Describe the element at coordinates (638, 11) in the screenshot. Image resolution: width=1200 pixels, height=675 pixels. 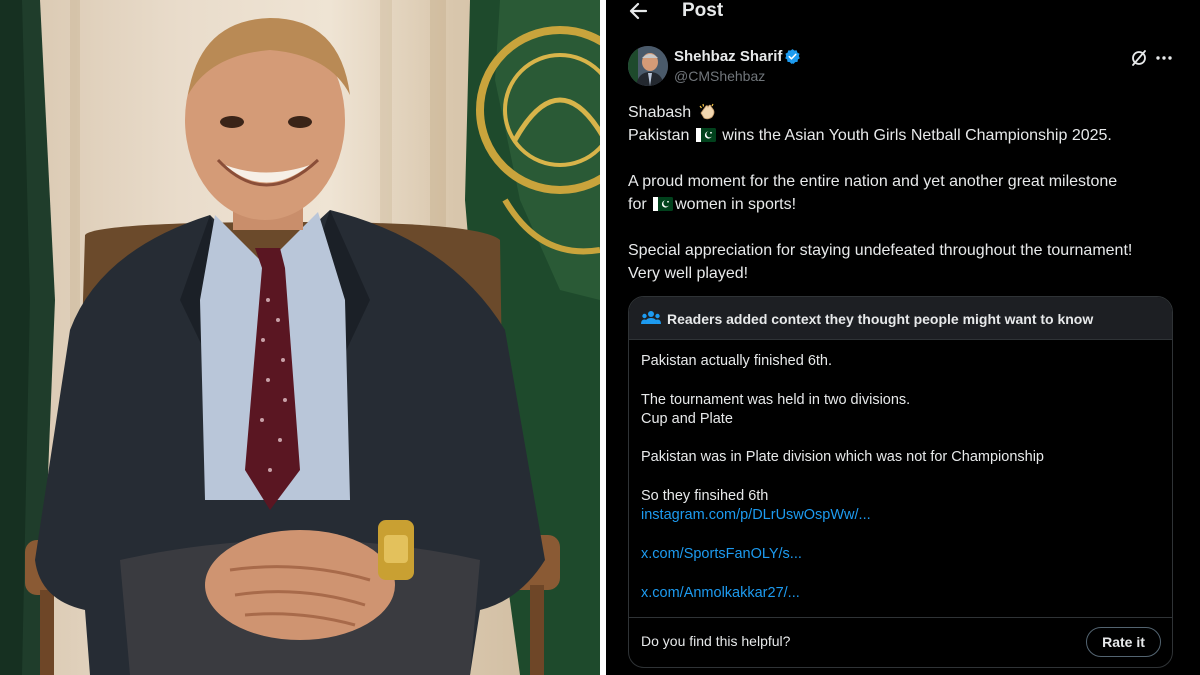
I see `back-arrow-icon` at that location.